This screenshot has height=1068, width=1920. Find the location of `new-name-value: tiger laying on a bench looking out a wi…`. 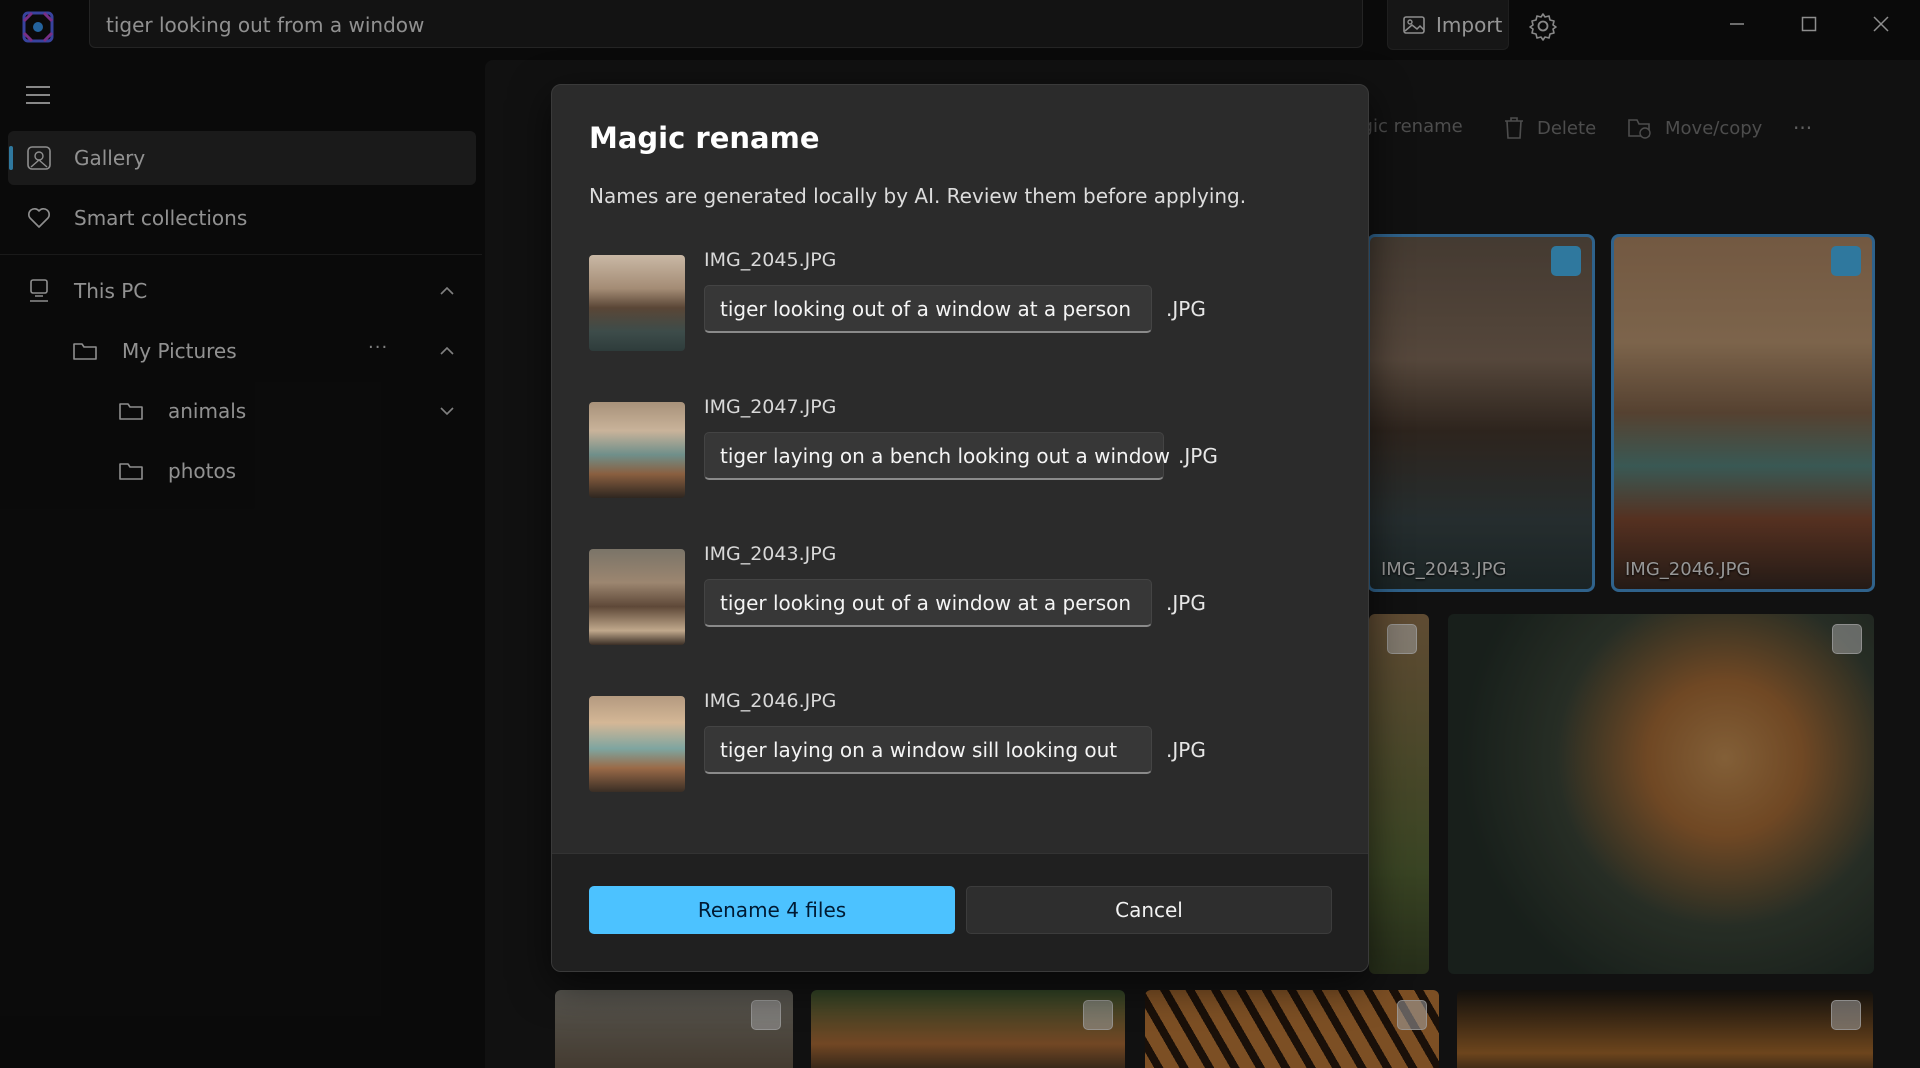

new-name-value: tiger laying on a bench looking out a wi… is located at coordinates (945, 456).